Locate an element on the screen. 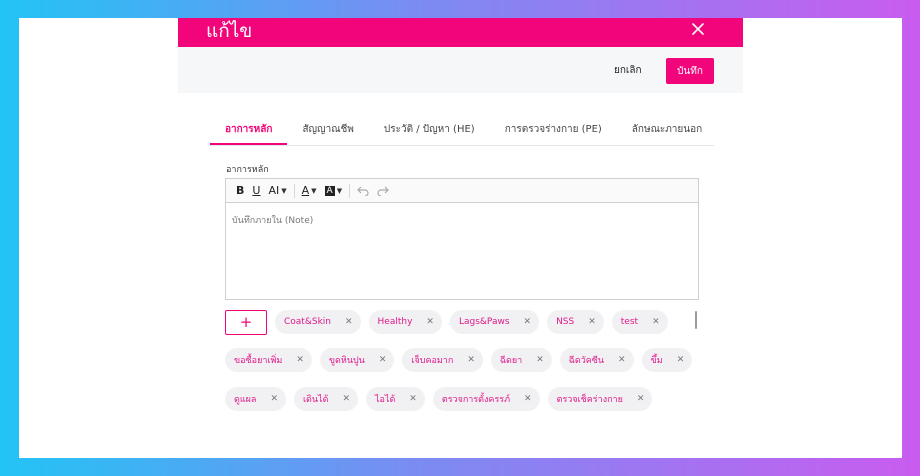  tag-chip: Healthy ✕ is located at coordinates (405, 322).